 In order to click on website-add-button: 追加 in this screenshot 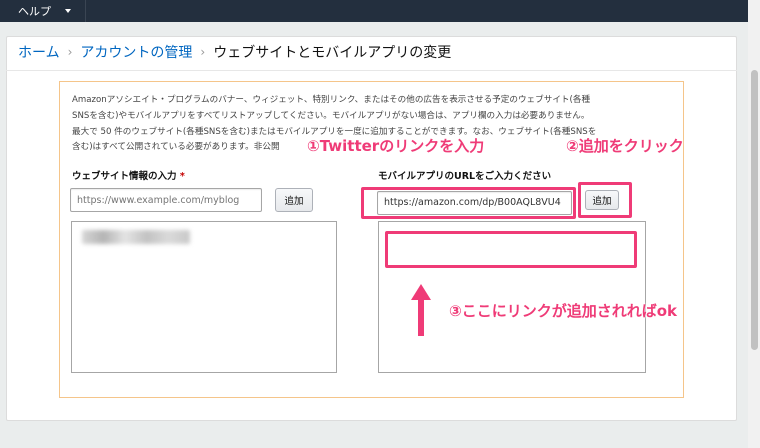, I will do `click(294, 200)`.